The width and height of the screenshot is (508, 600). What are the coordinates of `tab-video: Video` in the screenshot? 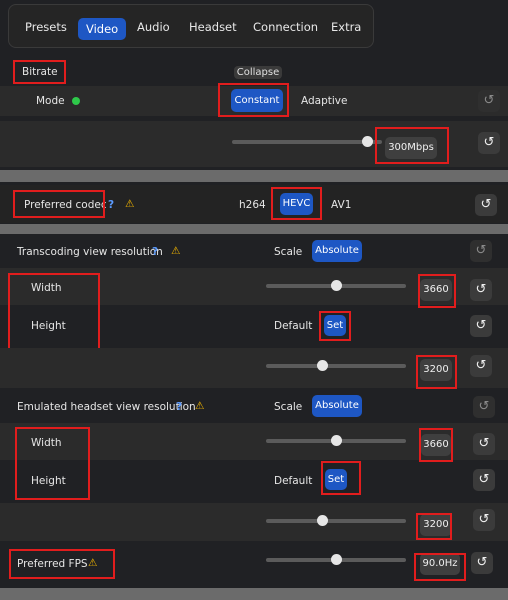 It's located at (102, 29).